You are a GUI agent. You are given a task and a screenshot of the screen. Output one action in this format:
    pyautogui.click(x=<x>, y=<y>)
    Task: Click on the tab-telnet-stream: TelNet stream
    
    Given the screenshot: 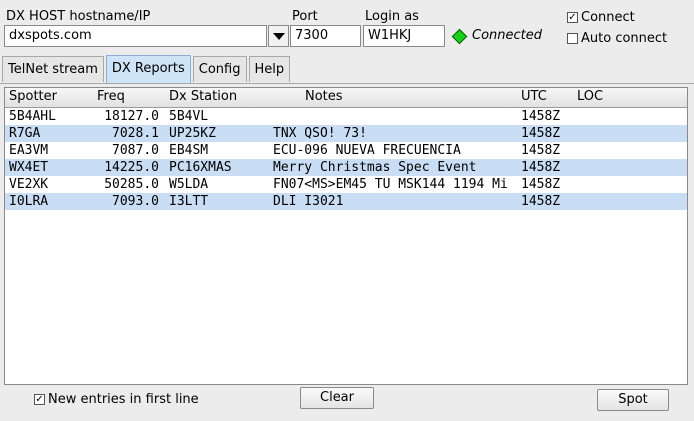 What is the action you would take?
    pyautogui.click(x=53, y=69)
    